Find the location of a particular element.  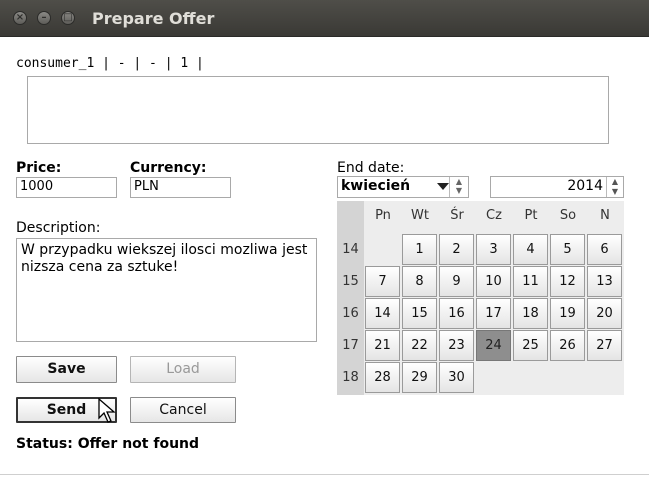

calendar-day: 17 is located at coordinates (493, 313).